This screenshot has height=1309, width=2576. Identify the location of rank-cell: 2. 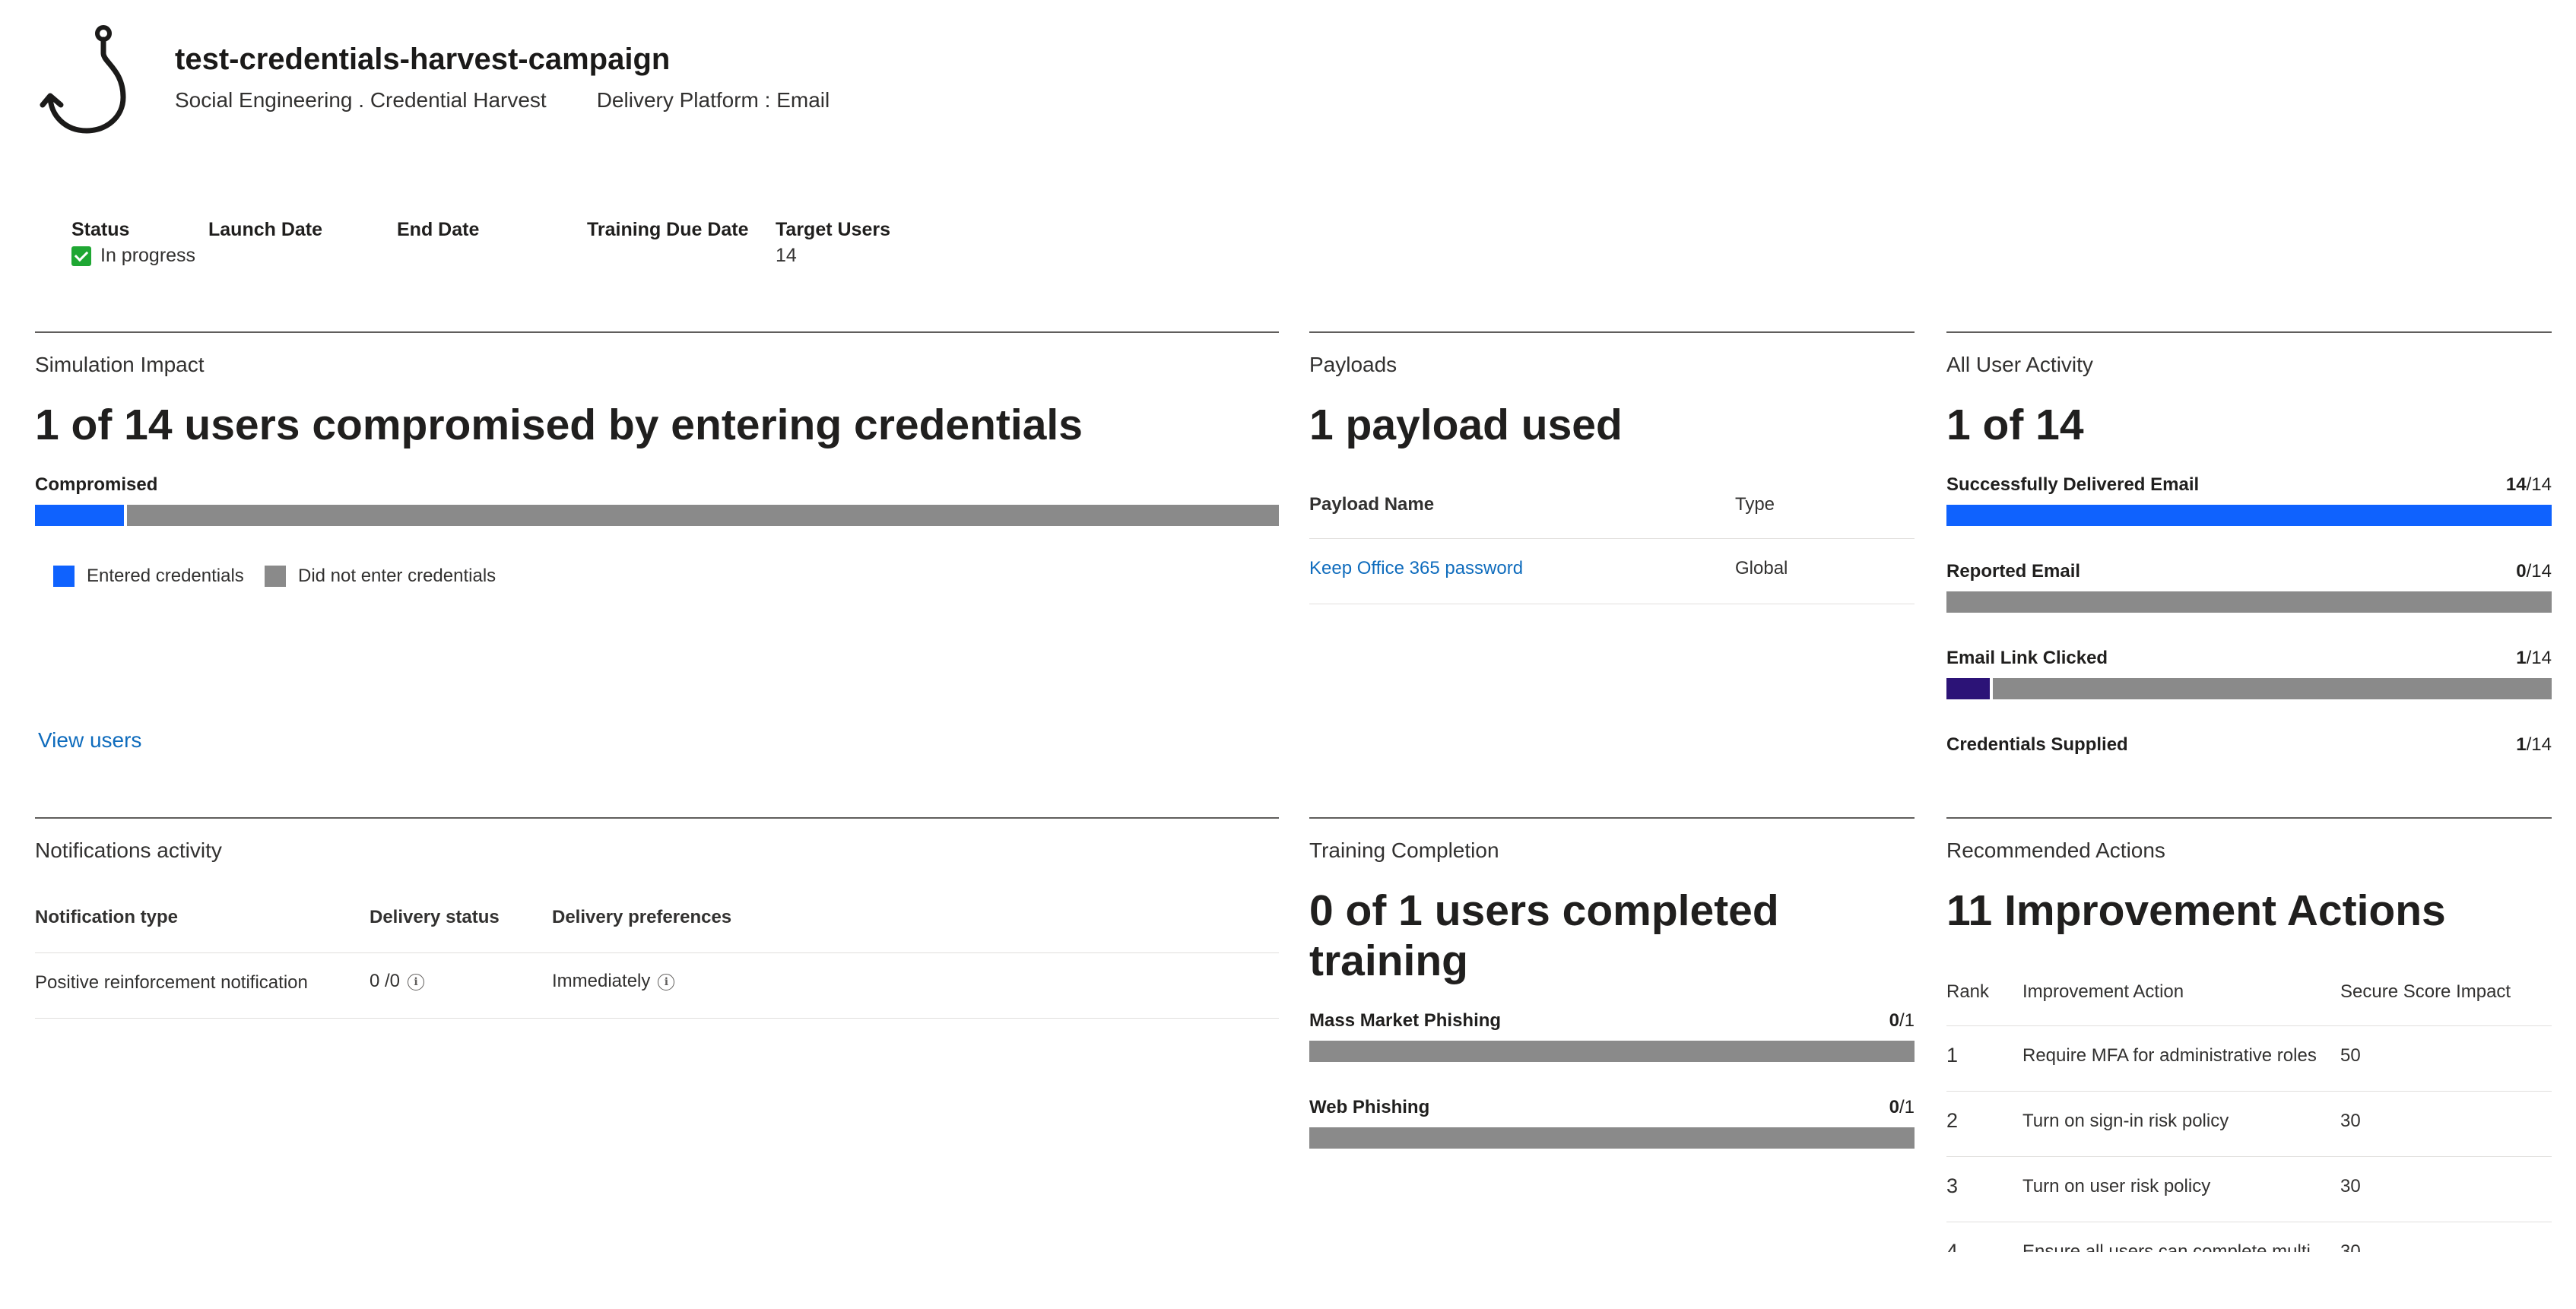
(1953, 1120).